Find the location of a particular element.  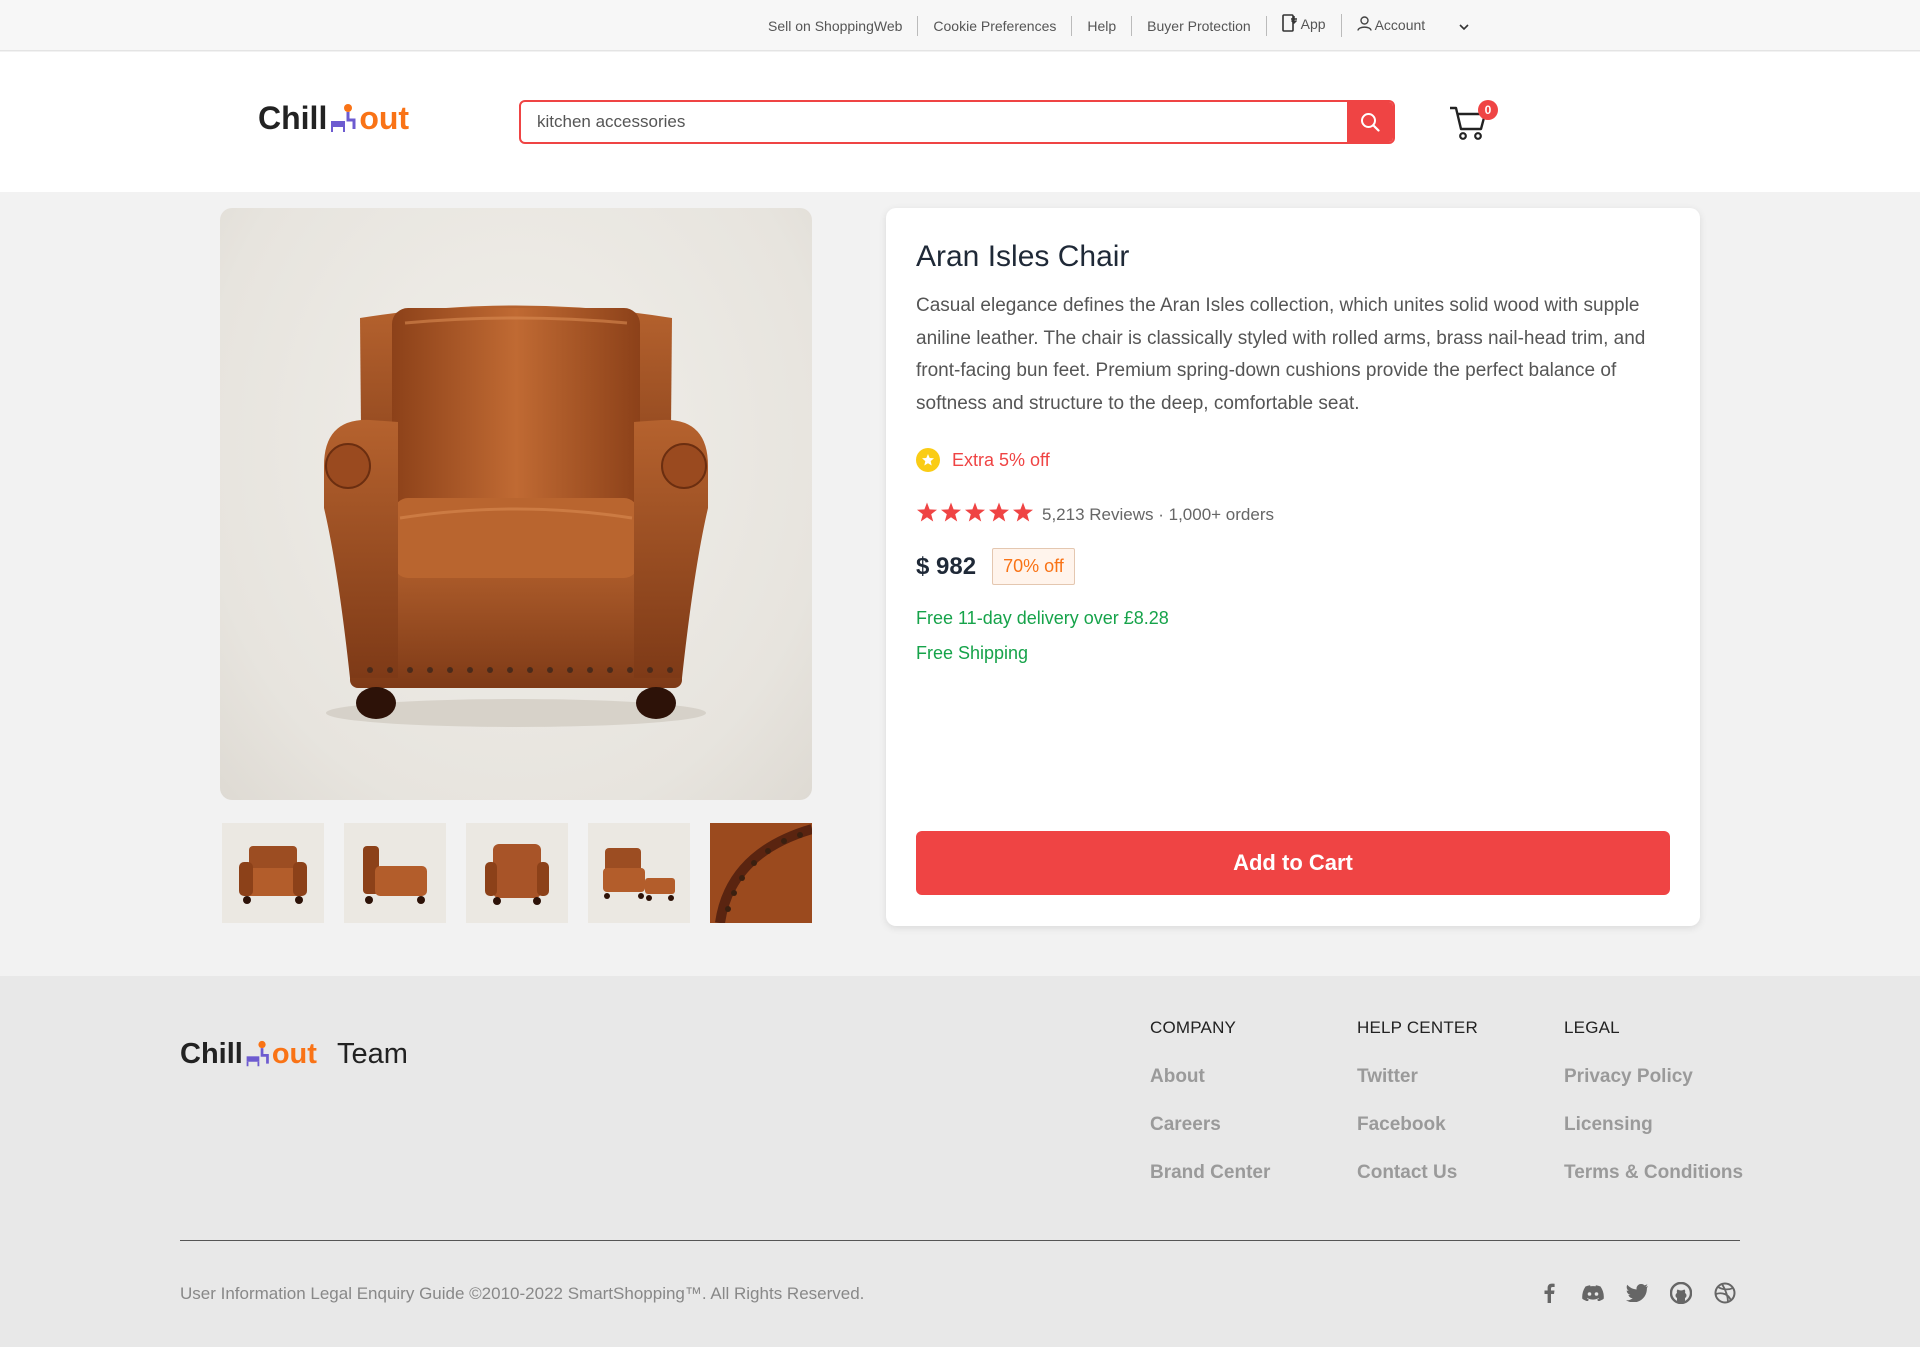

user-icon is located at coordinates (1364, 26).